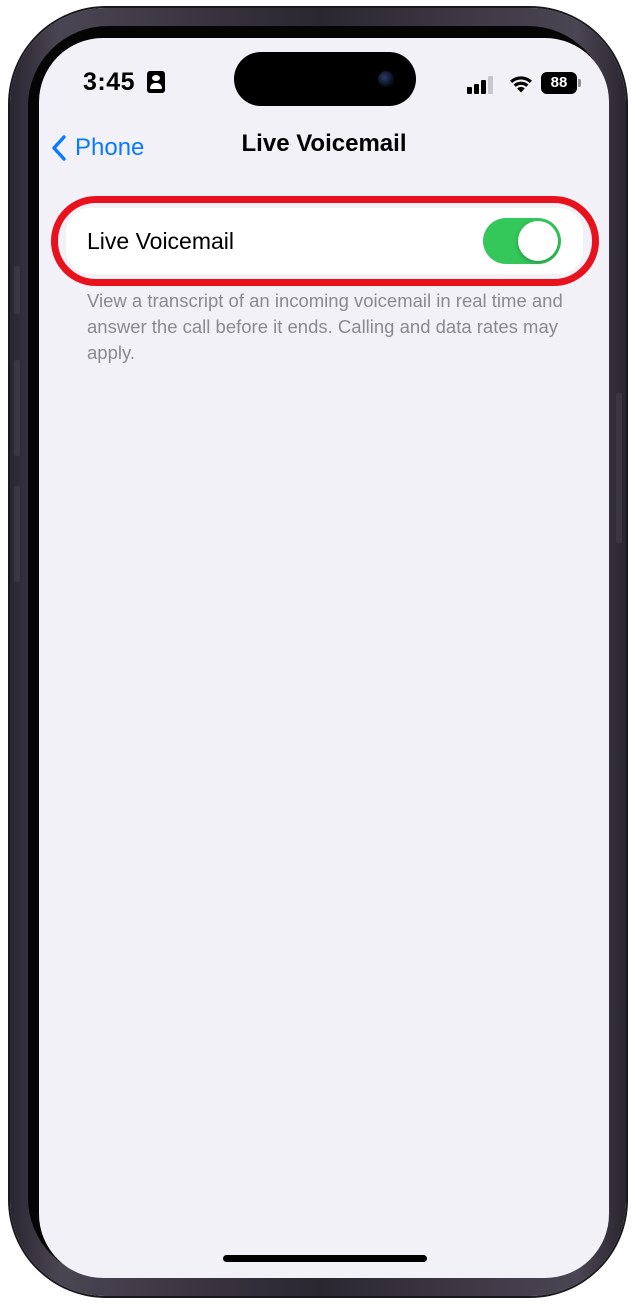 Image resolution: width=636 pixels, height=1304 pixels. Describe the element at coordinates (325, 79) in the screenshot. I see `dynamic-island` at that location.